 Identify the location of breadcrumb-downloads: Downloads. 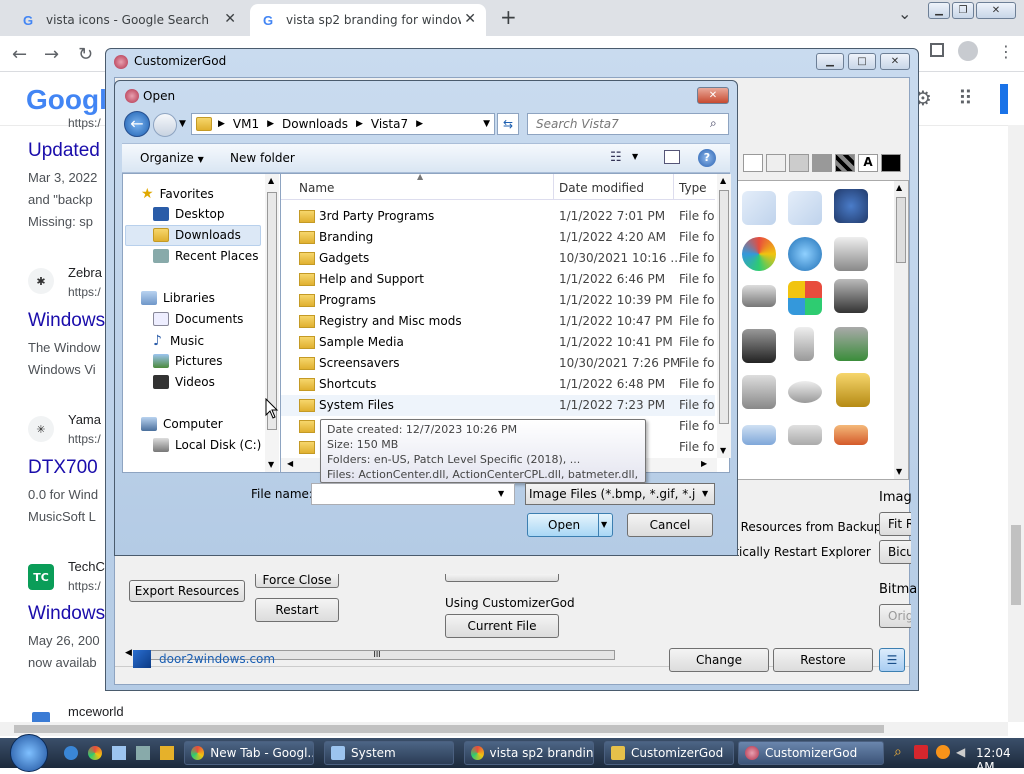
(315, 124).